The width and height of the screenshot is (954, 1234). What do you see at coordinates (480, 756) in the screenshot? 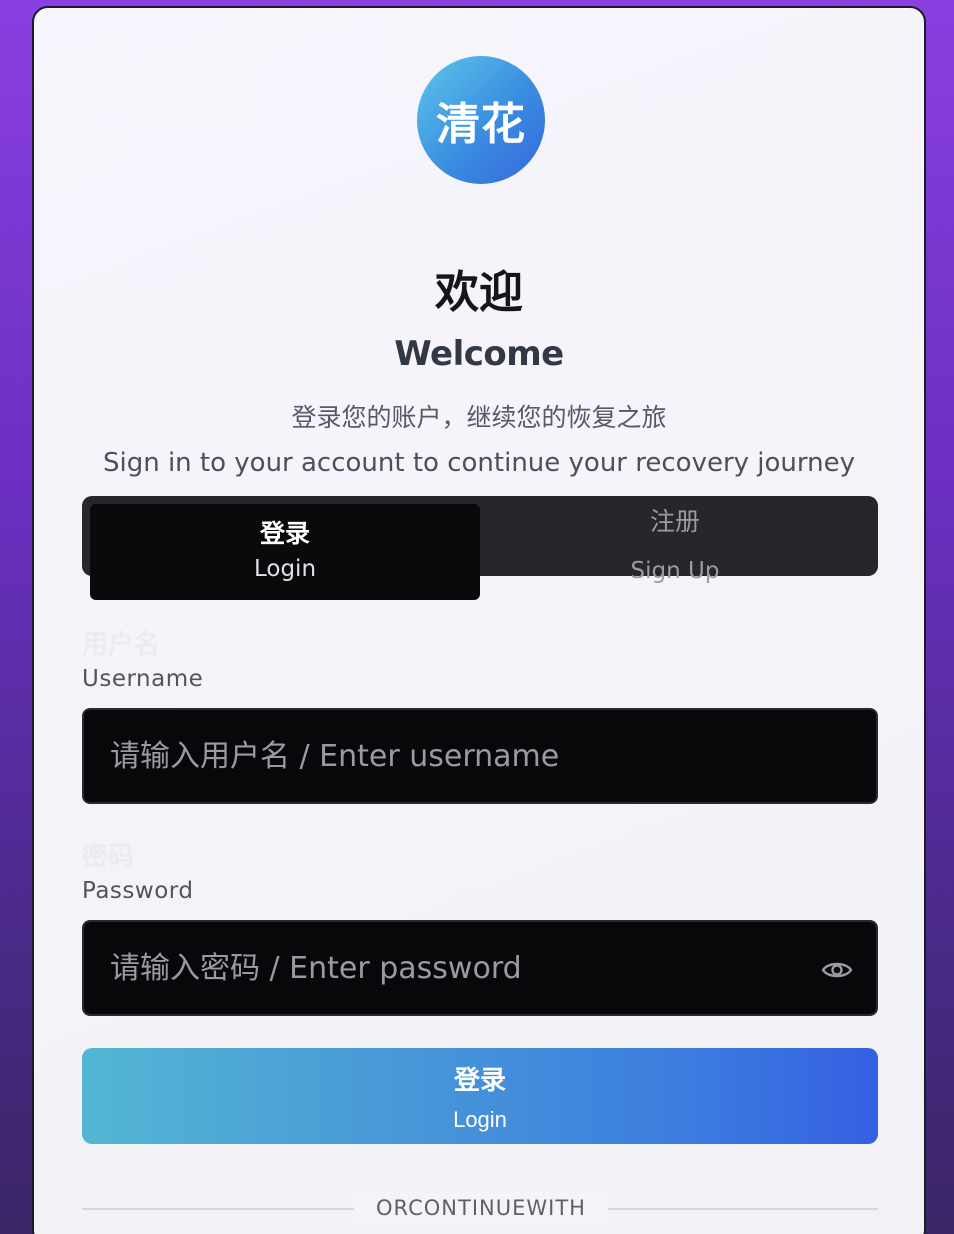
I see `username-input` at bounding box center [480, 756].